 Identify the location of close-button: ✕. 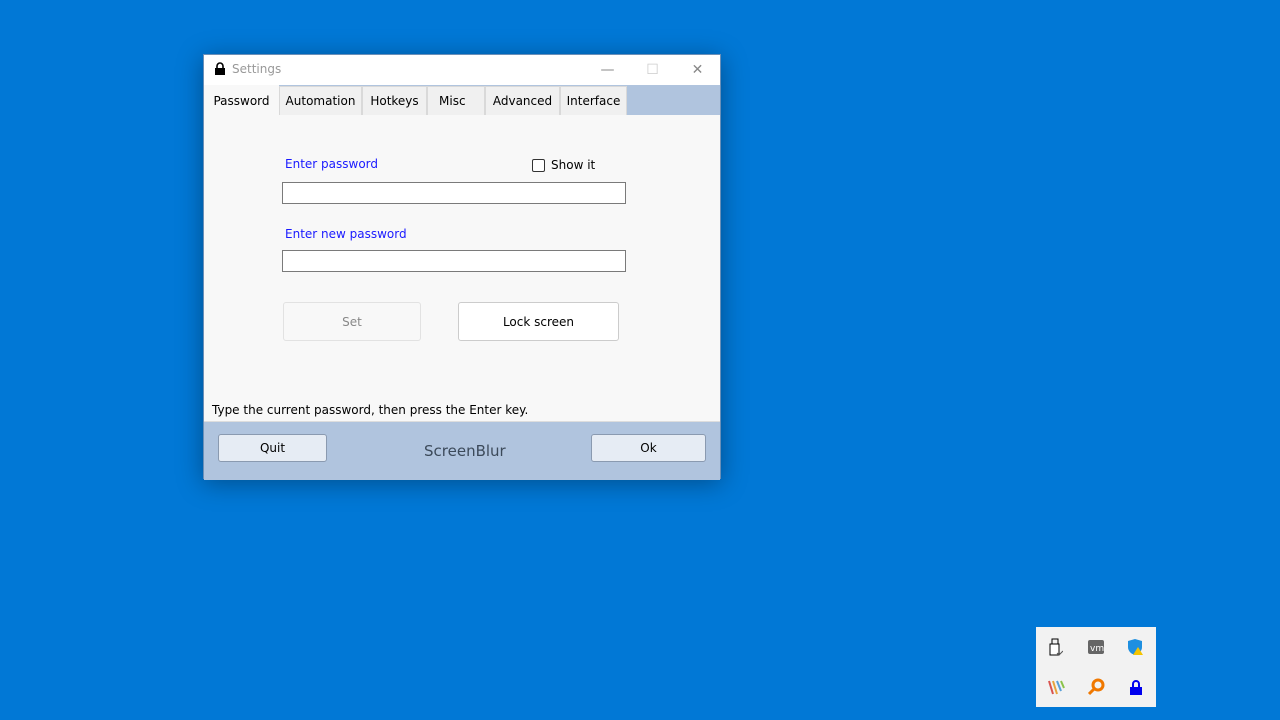
(697, 70).